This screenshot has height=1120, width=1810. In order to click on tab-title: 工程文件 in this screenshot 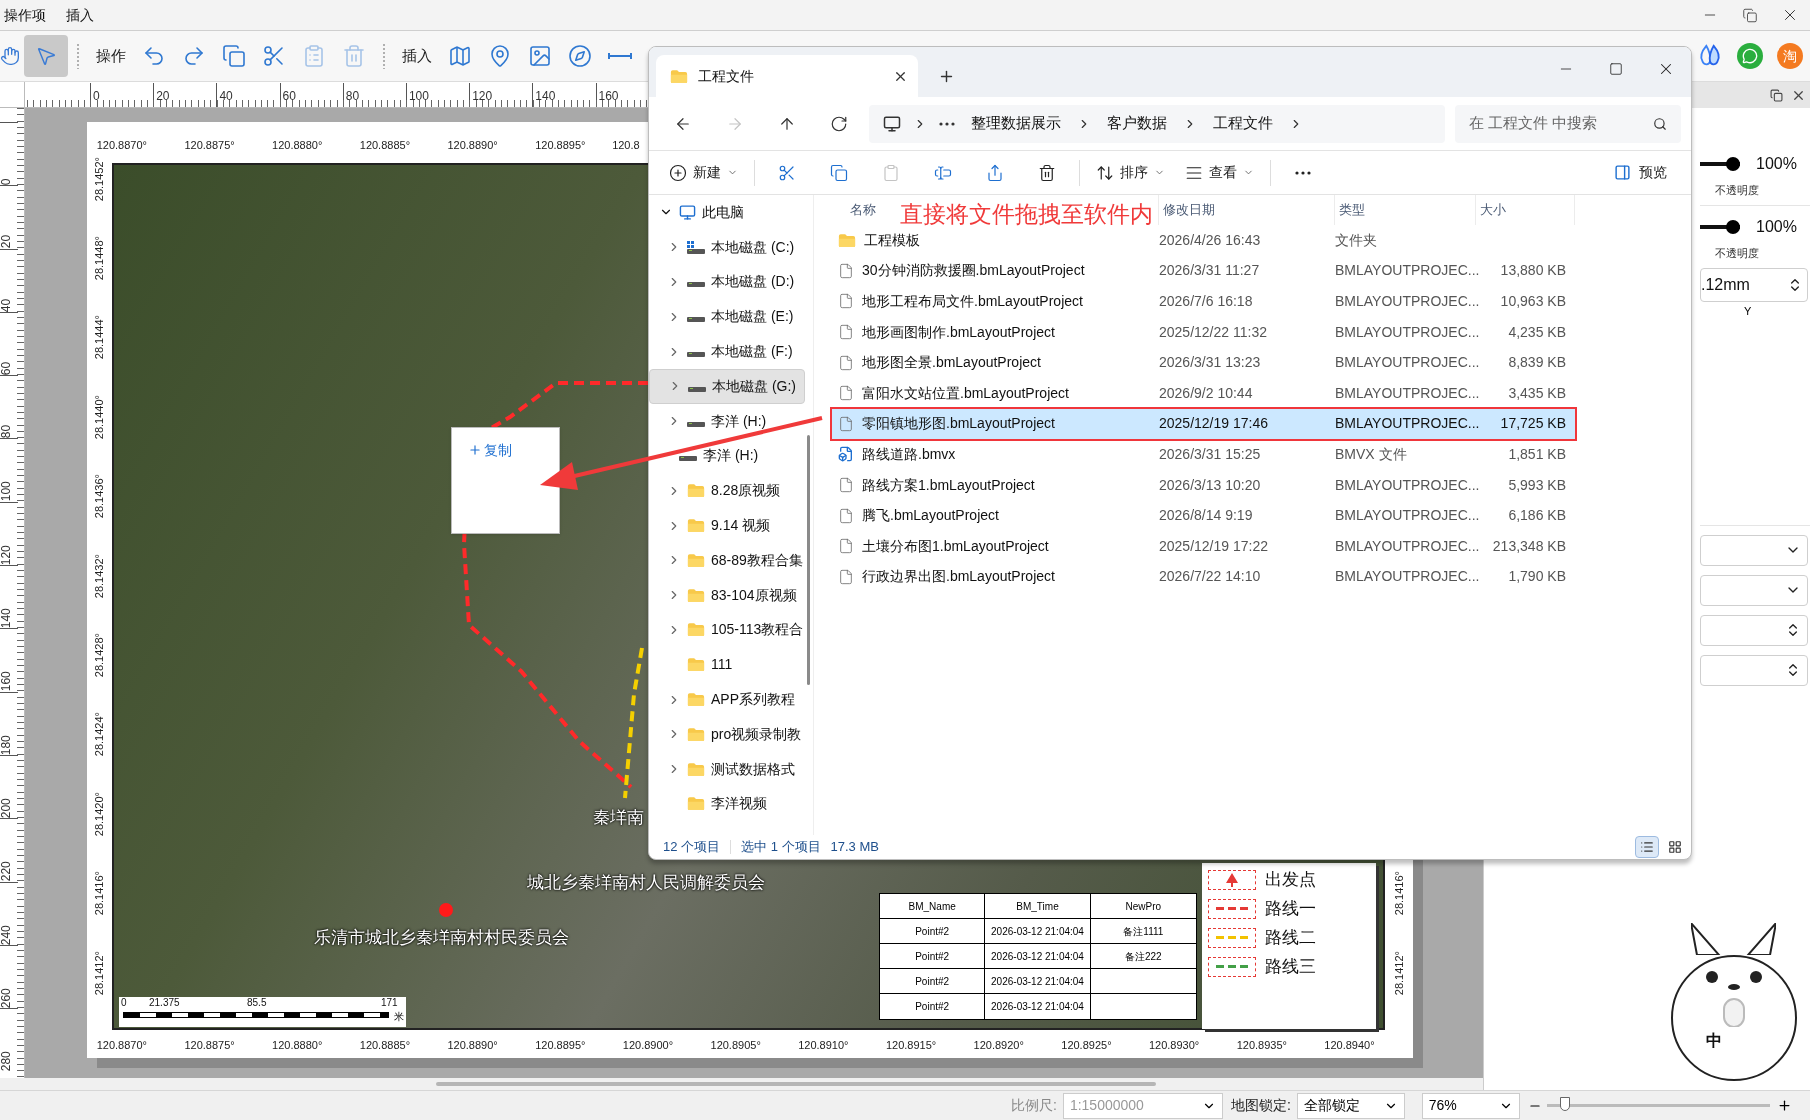, I will do `click(726, 76)`.